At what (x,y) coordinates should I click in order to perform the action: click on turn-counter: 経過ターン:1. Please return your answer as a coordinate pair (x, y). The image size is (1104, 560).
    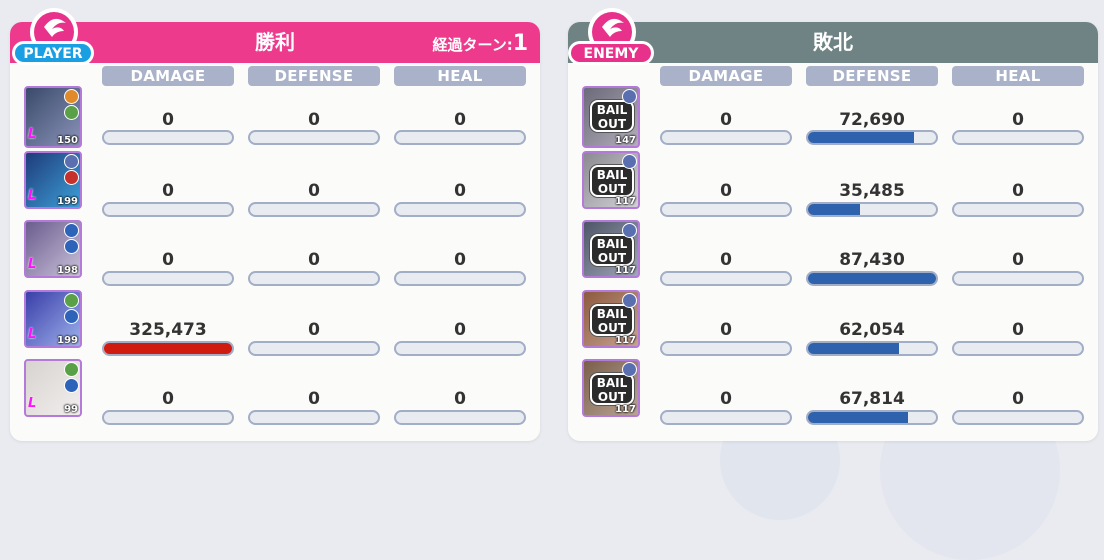
    Looking at the image, I should click on (480, 44).